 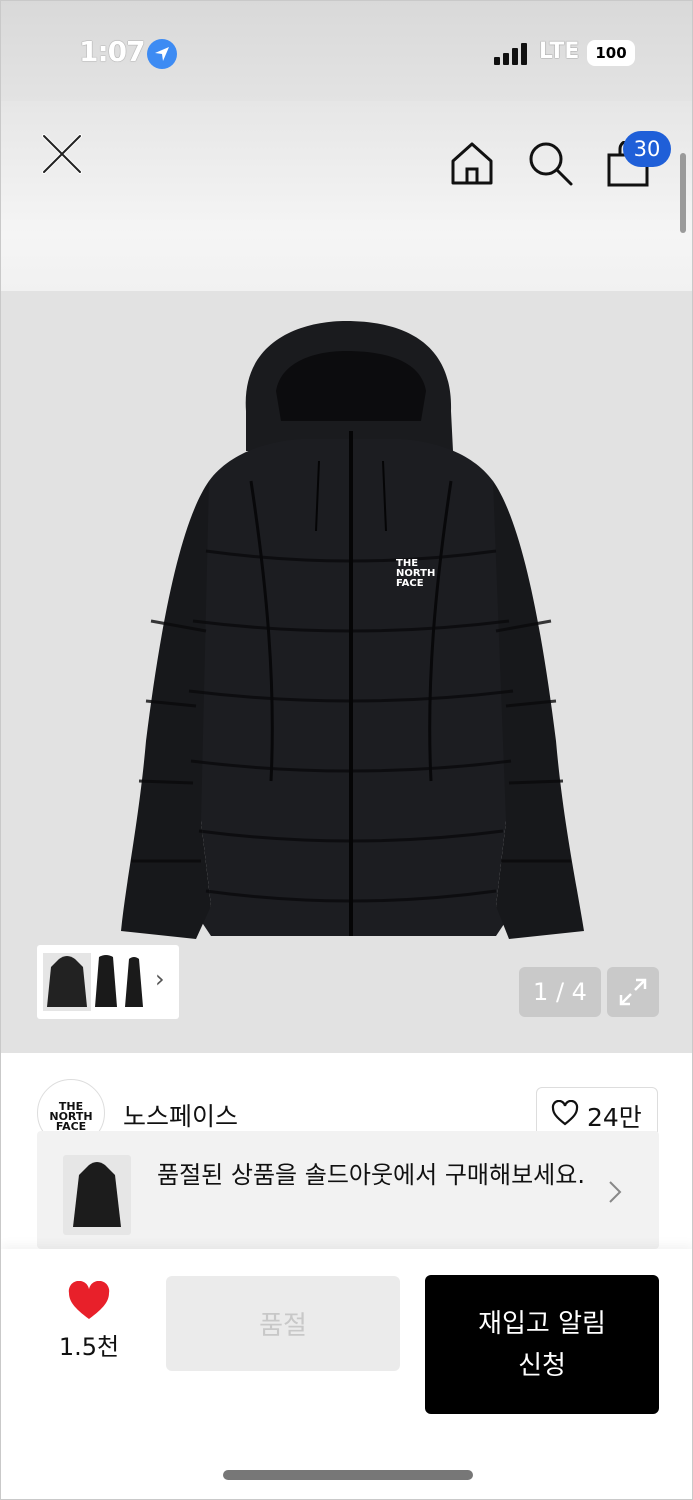 What do you see at coordinates (560, 992) in the screenshot?
I see `page-indicator: 1 / 4` at bounding box center [560, 992].